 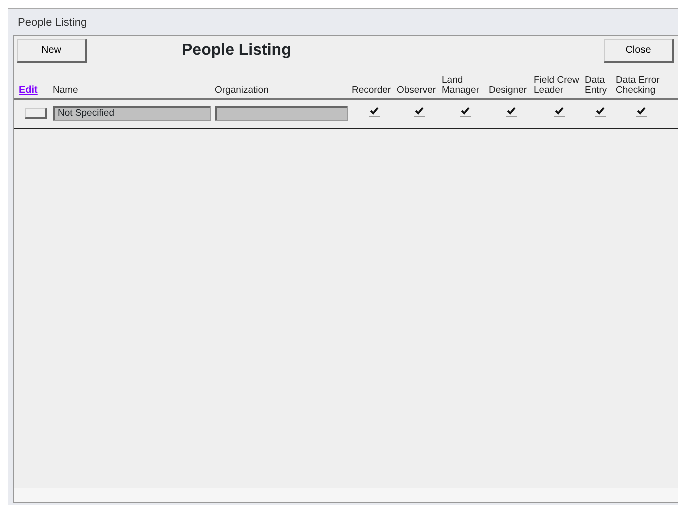 I want to click on column-header: Data Entry, so click(x=596, y=85).